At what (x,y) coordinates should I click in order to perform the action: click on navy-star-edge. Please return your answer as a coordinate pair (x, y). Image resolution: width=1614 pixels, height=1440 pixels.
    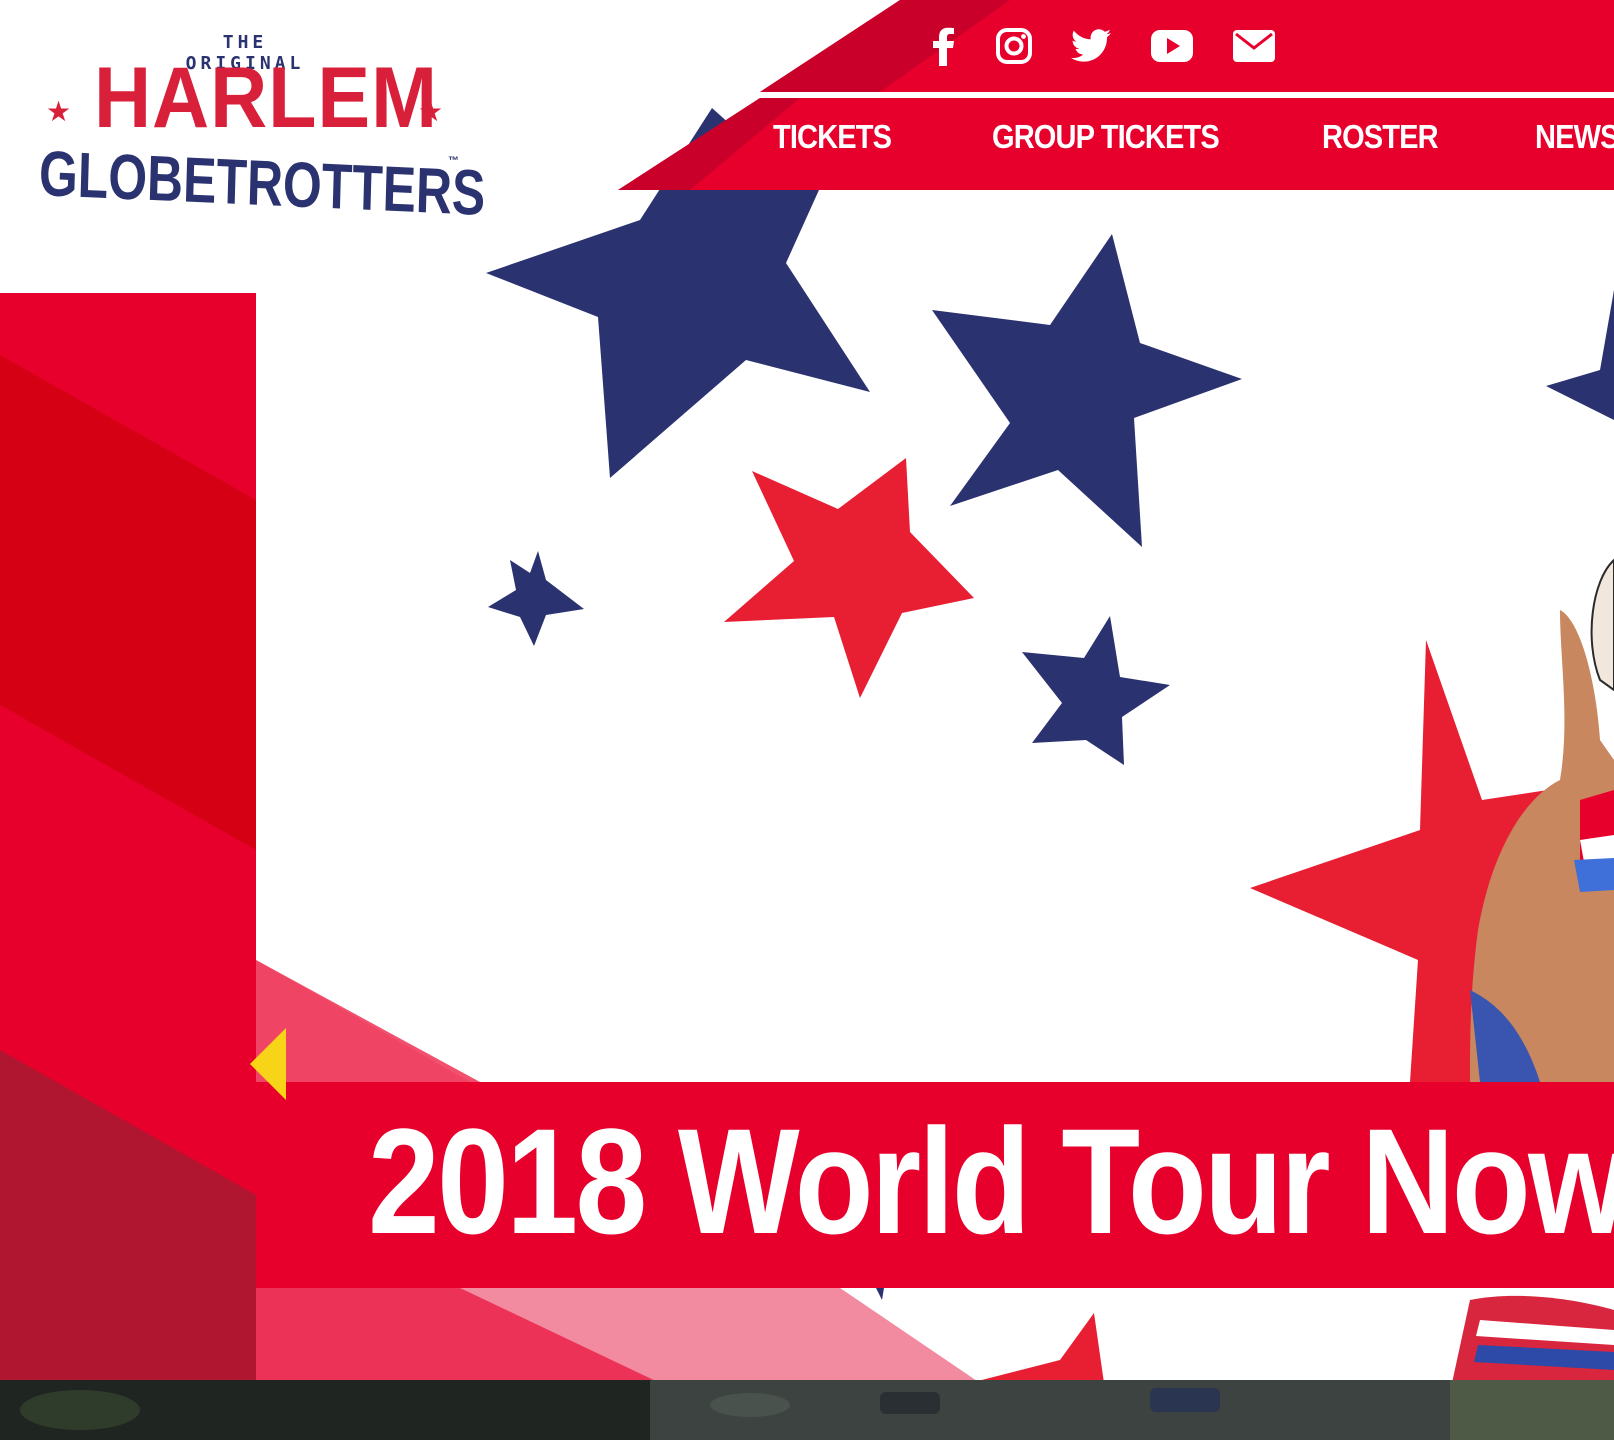
    Looking at the image, I should click on (1580, 355).